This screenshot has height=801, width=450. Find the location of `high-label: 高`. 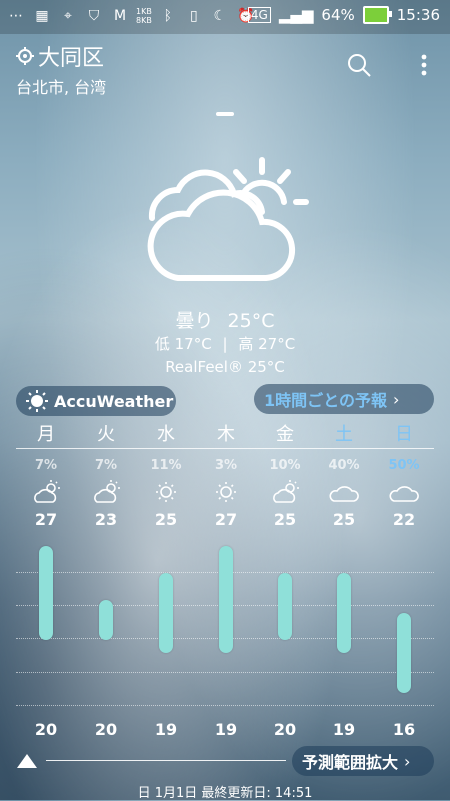

high-label: 高 is located at coordinates (246, 344).